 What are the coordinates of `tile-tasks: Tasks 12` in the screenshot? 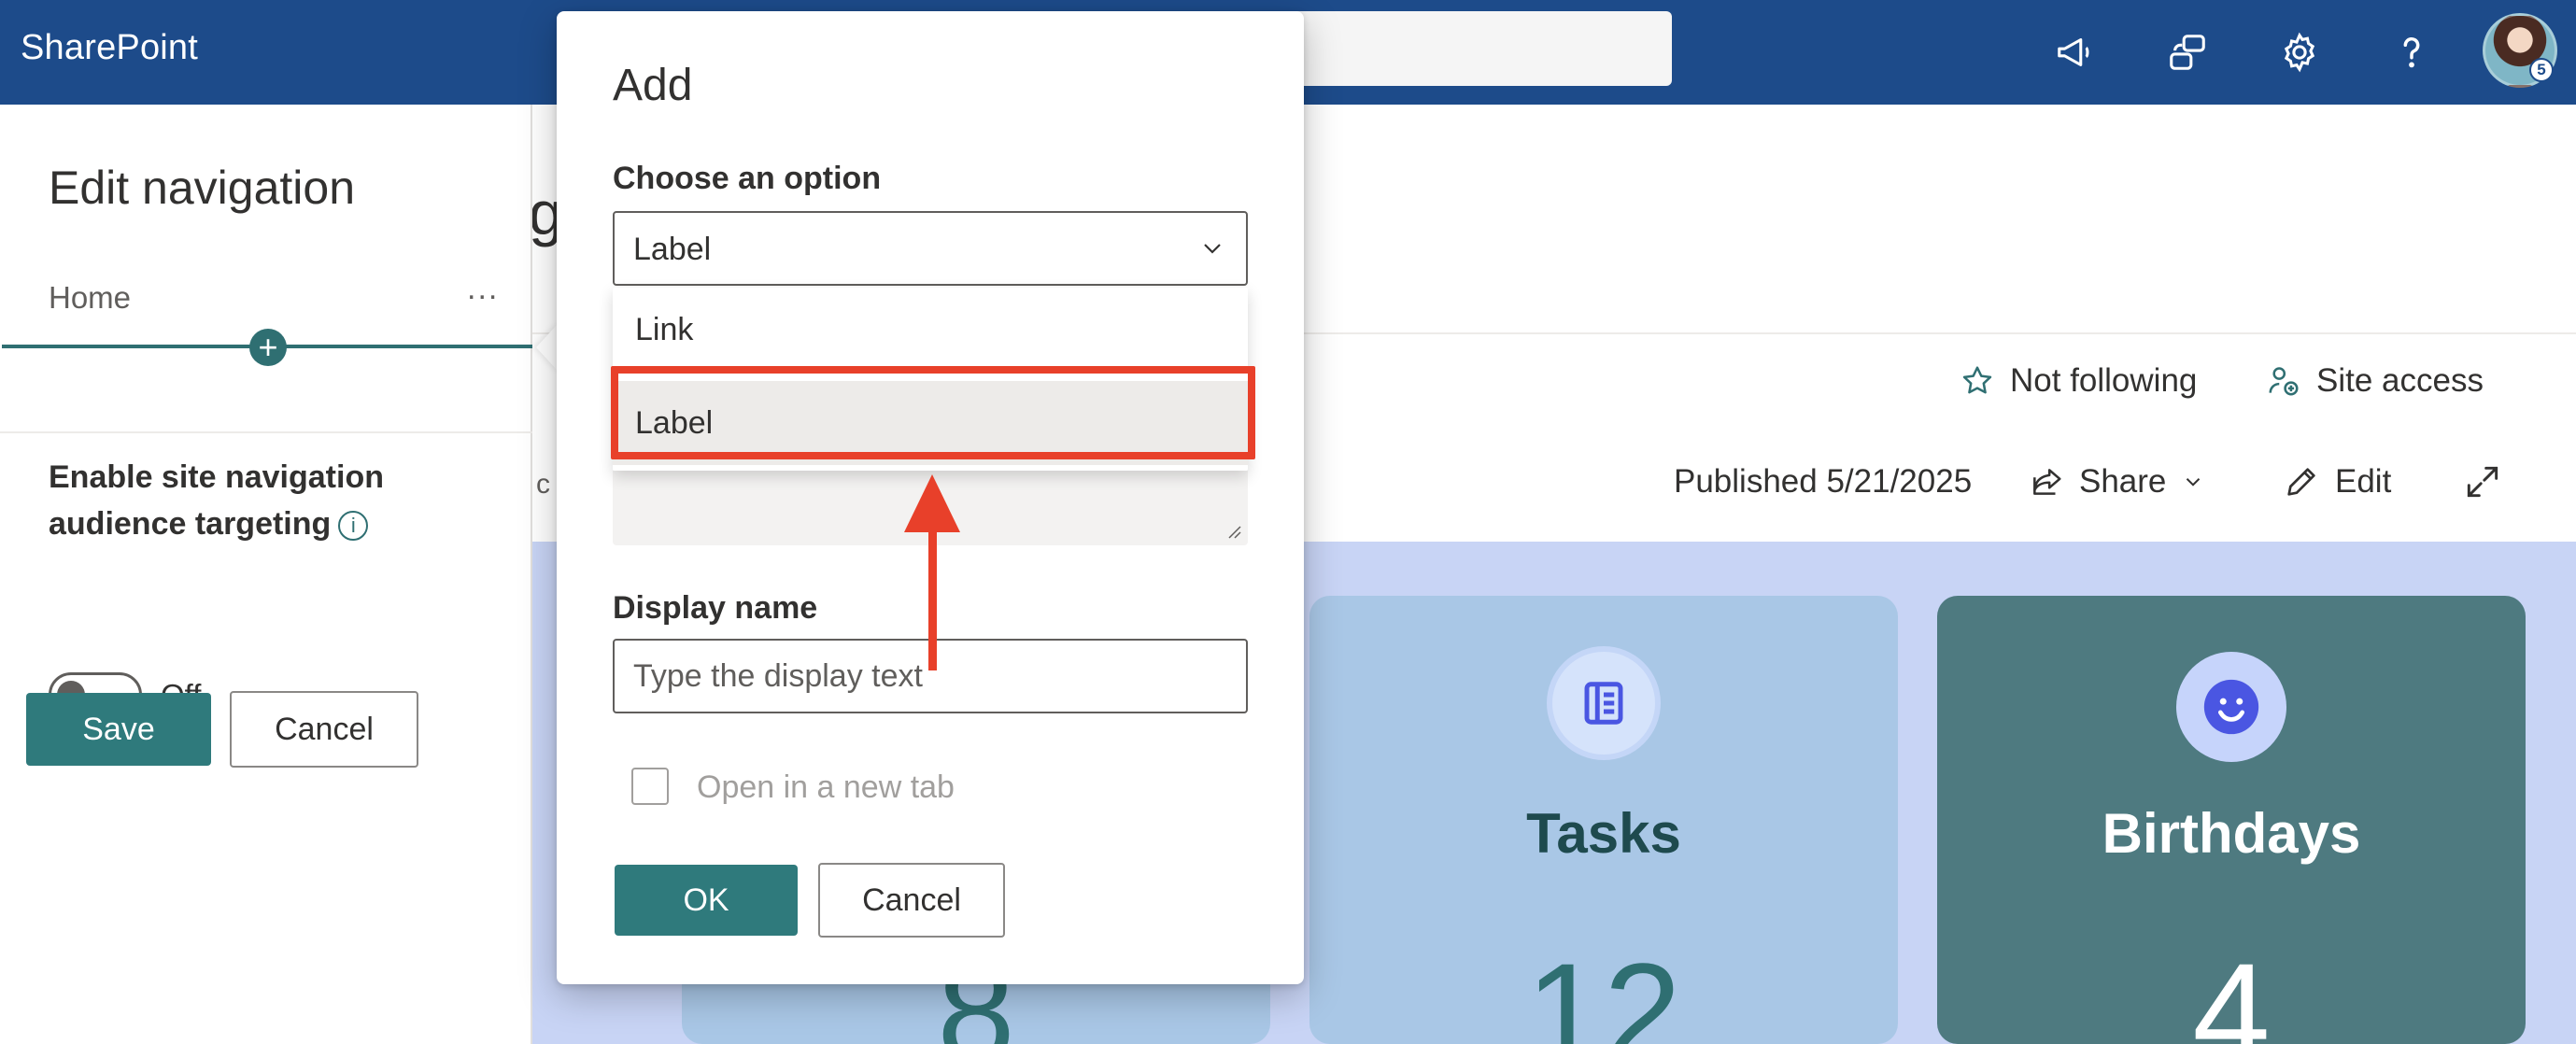 It's located at (1603, 820).